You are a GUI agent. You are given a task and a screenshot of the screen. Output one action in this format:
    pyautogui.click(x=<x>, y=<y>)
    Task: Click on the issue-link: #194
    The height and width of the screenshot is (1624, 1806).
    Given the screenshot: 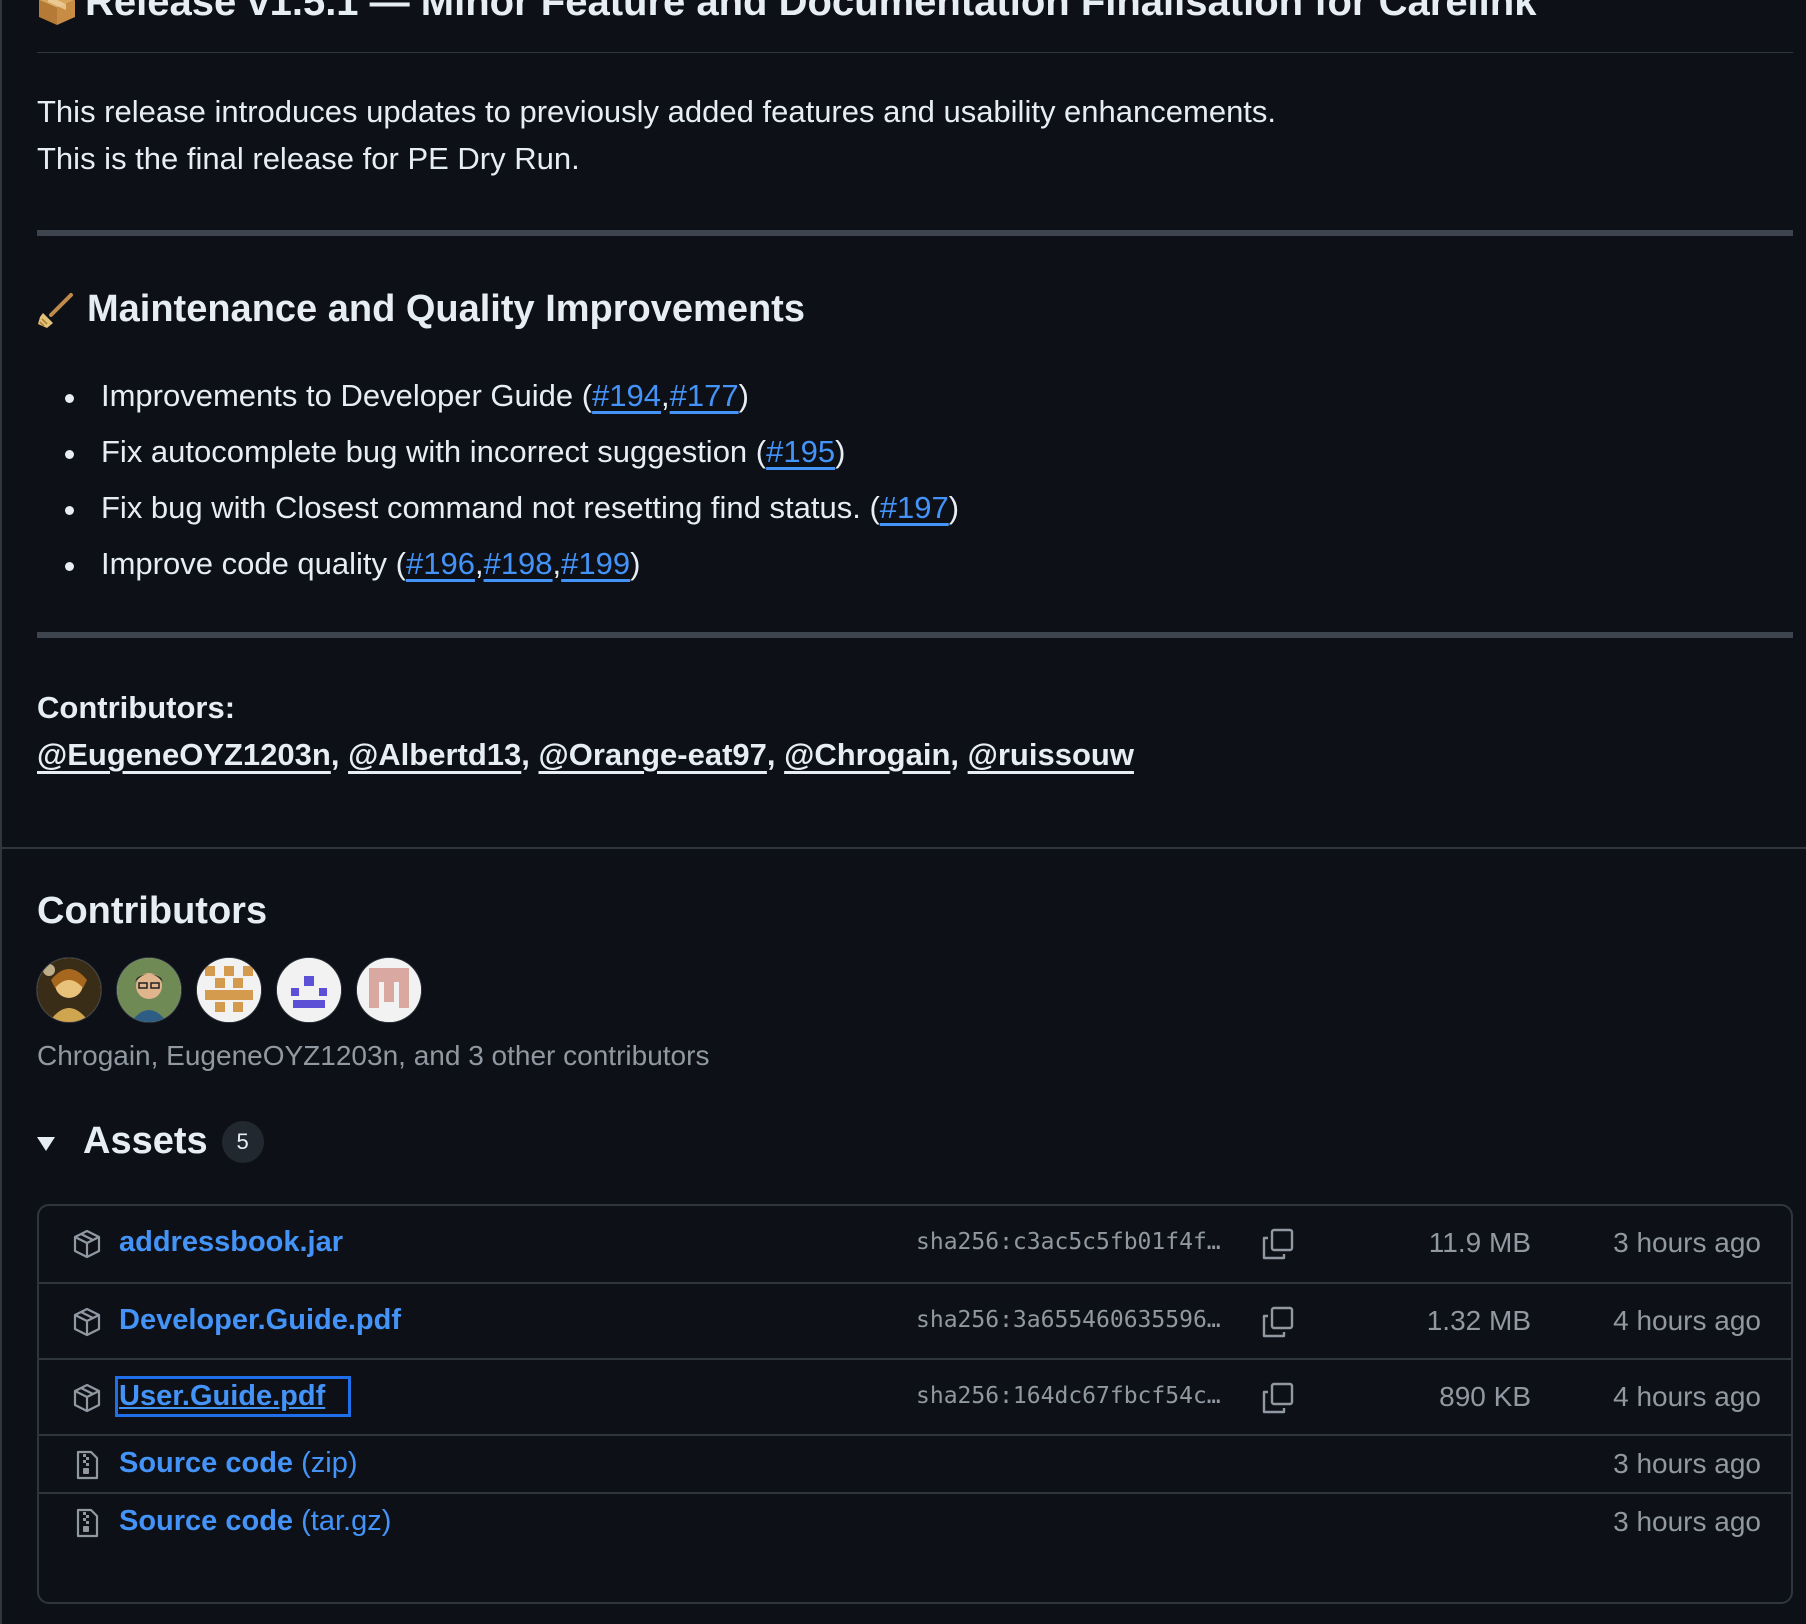 What is the action you would take?
    pyautogui.click(x=626, y=396)
    